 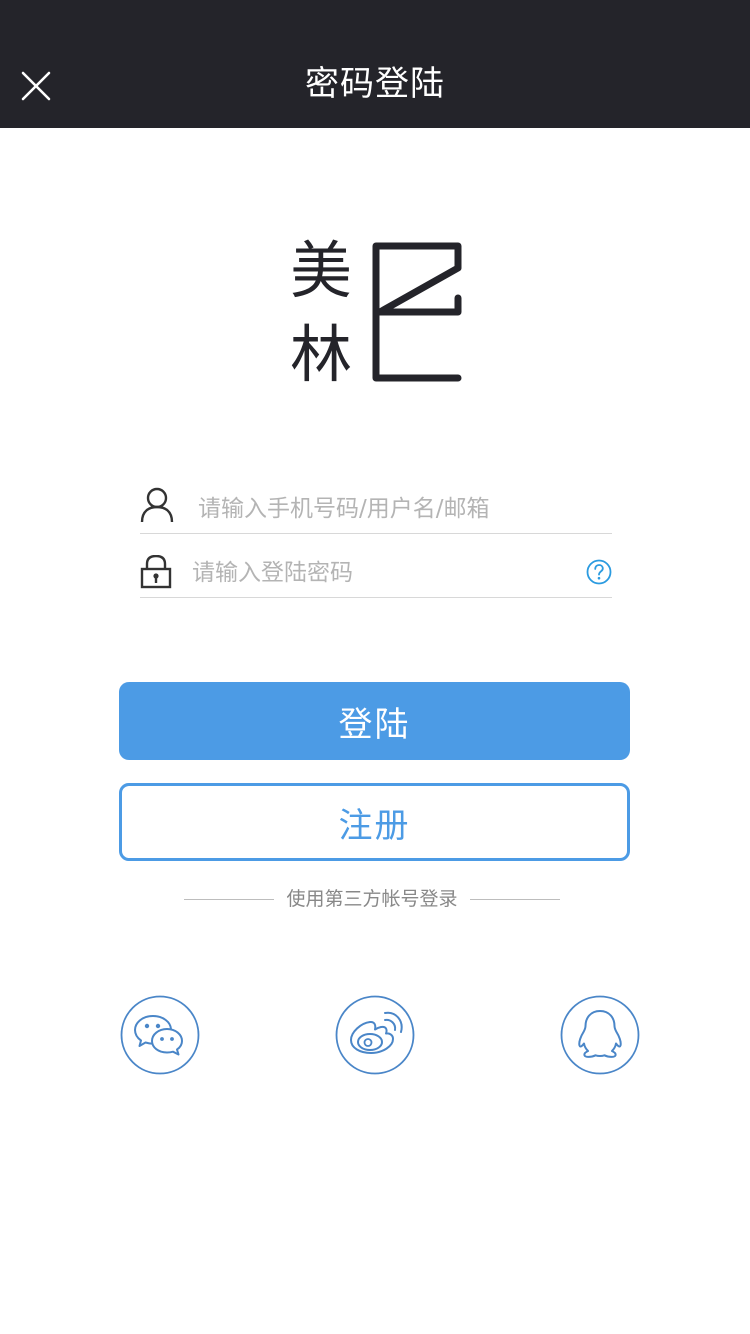 What do you see at coordinates (382, 573) in the screenshot?
I see `password-input` at bounding box center [382, 573].